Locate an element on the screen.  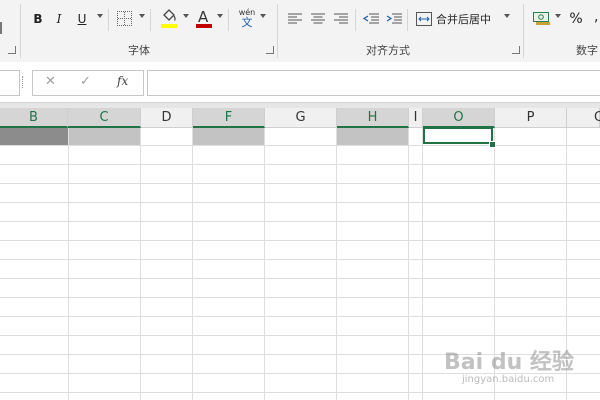
column-header-p: P is located at coordinates (531, 118).